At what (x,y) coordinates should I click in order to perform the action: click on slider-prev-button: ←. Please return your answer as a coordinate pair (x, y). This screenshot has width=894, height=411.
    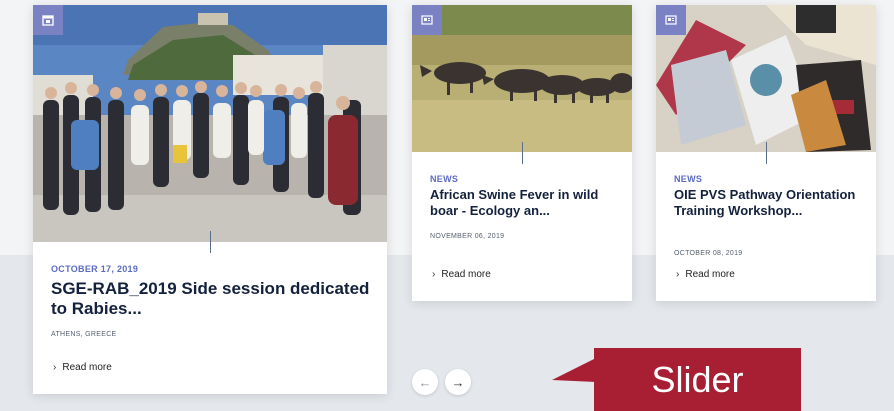
    Looking at the image, I should click on (425, 382).